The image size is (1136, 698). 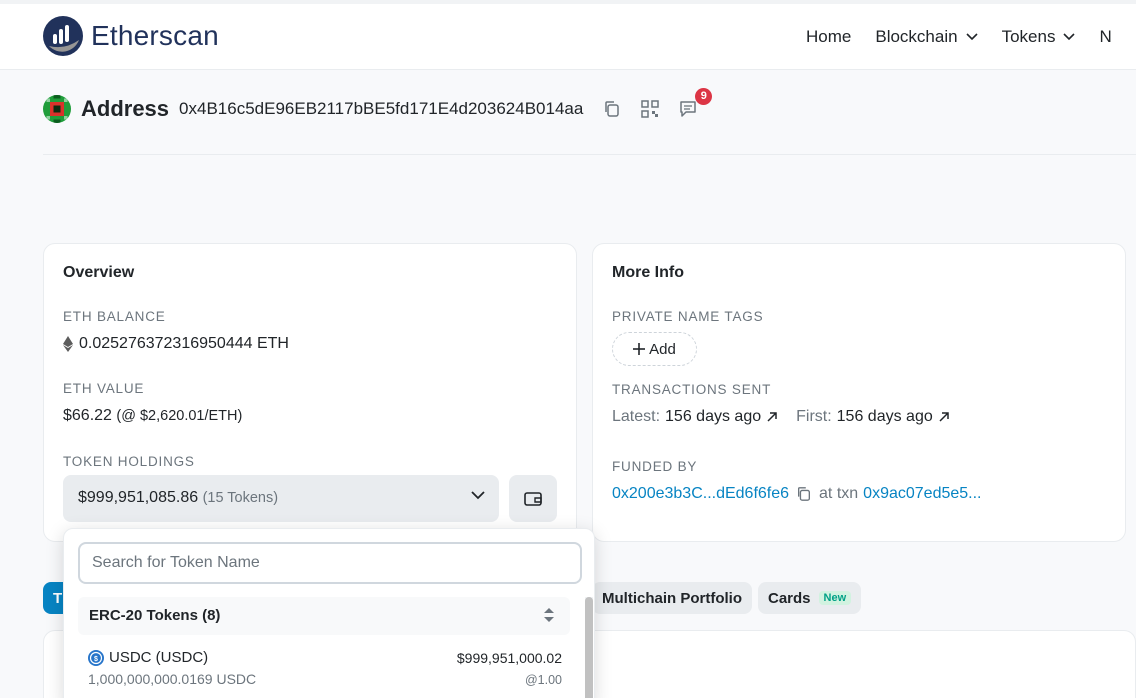 What do you see at coordinates (281, 498) in the screenshot?
I see `token-holdings-dropdown: $999,951,085.86 (15 Tokens)` at bounding box center [281, 498].